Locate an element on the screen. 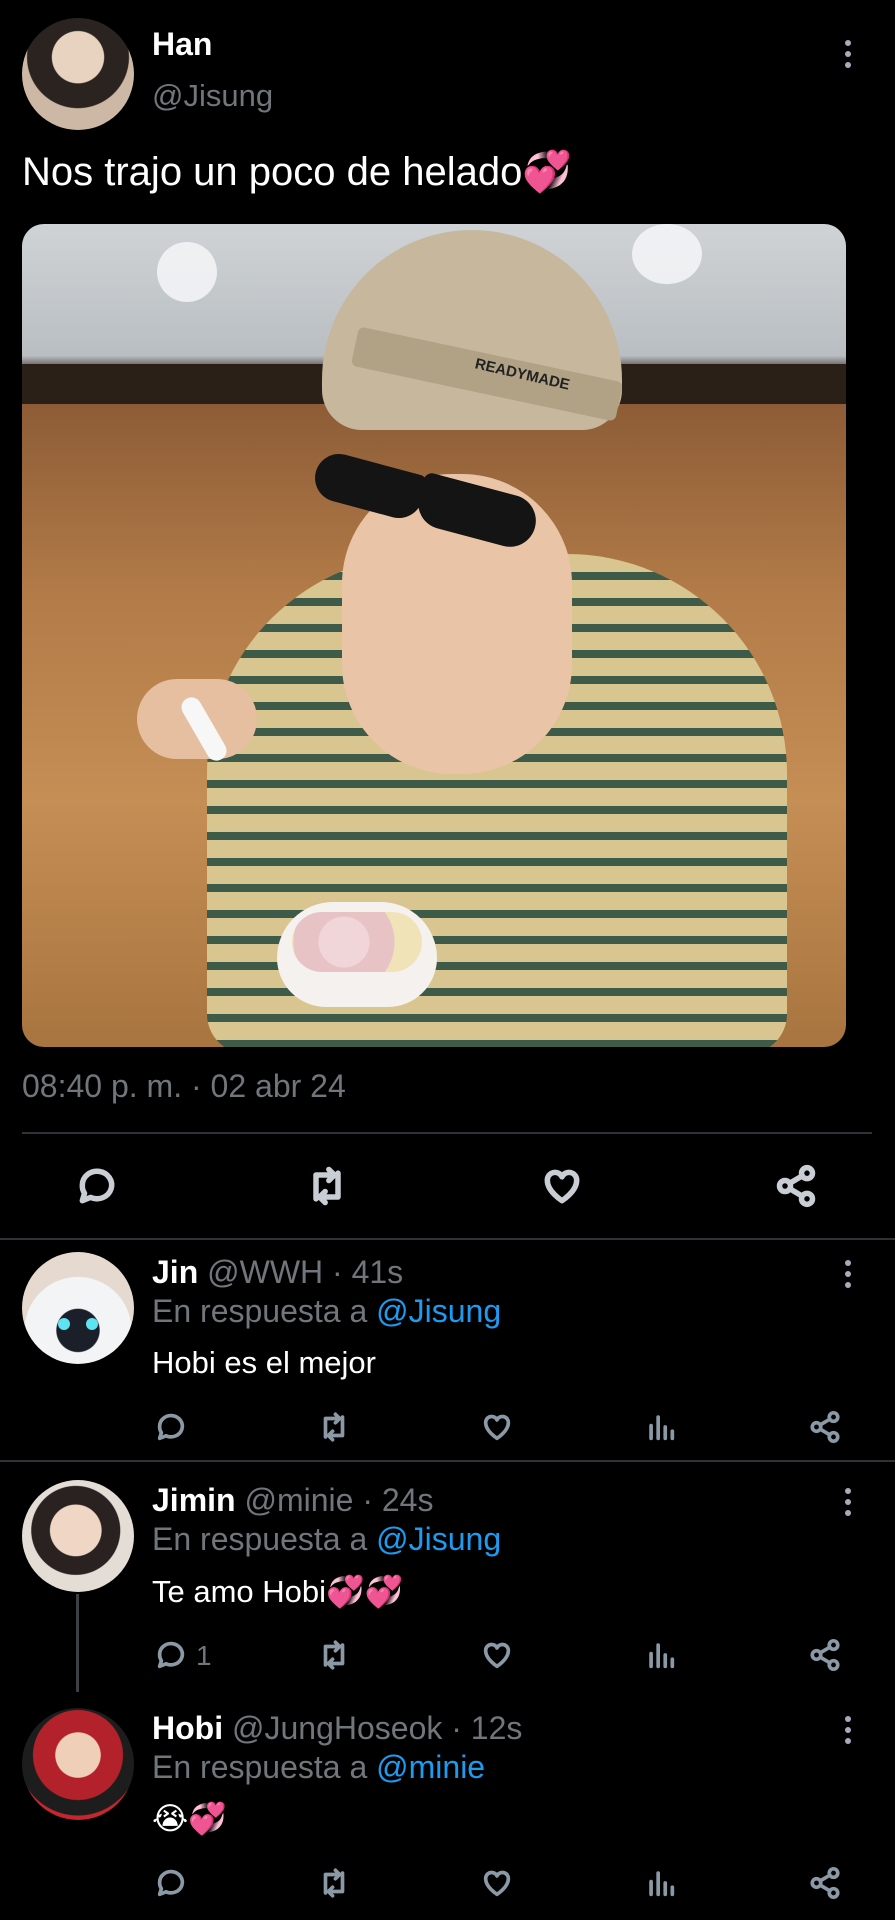 This screenshot has width=895, height=1920. reply-handle: @JungHoseok is located at coordinates (337, 1728).